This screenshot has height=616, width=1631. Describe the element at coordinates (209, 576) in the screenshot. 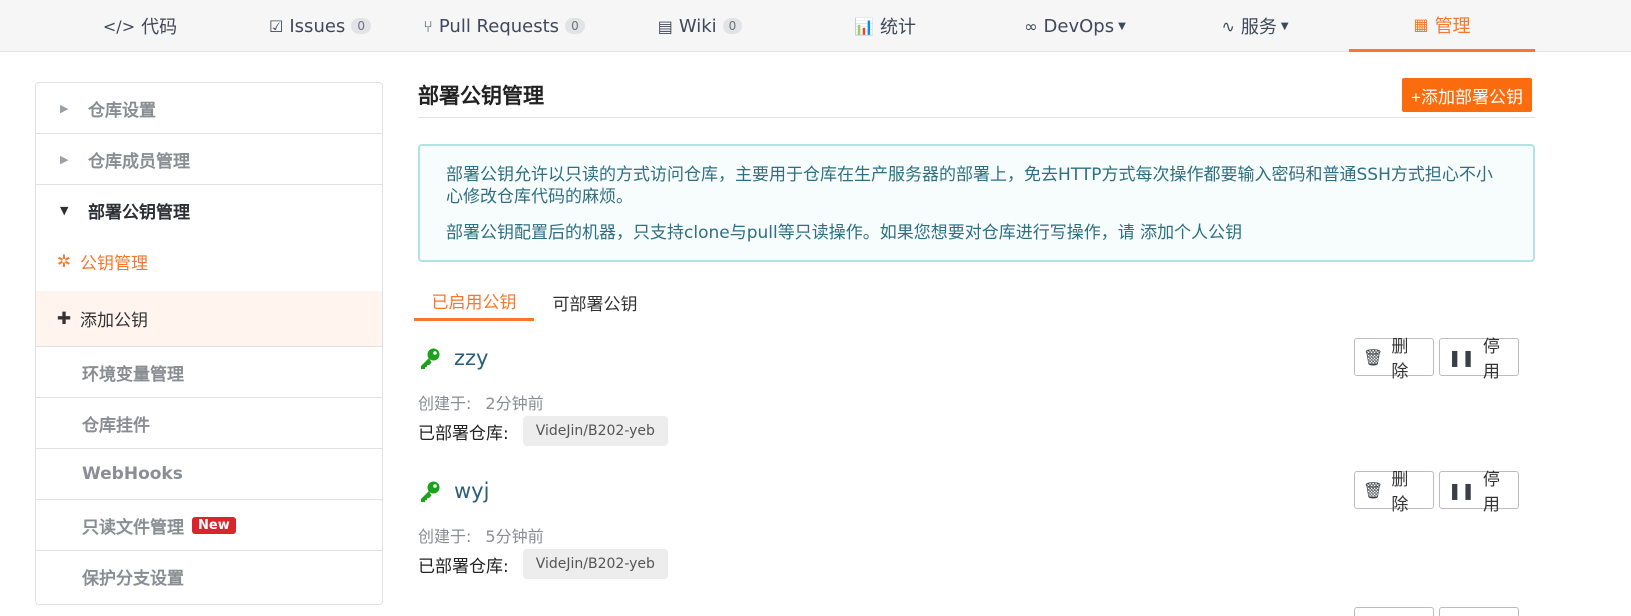

I see `sidebar-item-protected-branches: 保护分支设置` at that location.